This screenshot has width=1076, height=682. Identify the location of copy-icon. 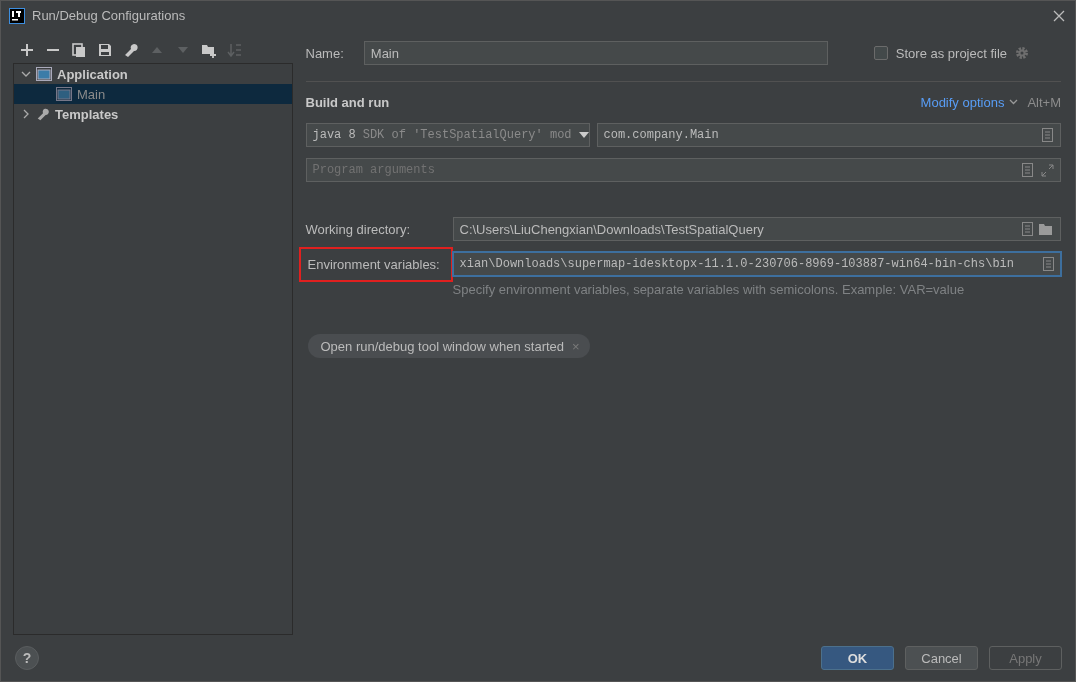
(79, 50).